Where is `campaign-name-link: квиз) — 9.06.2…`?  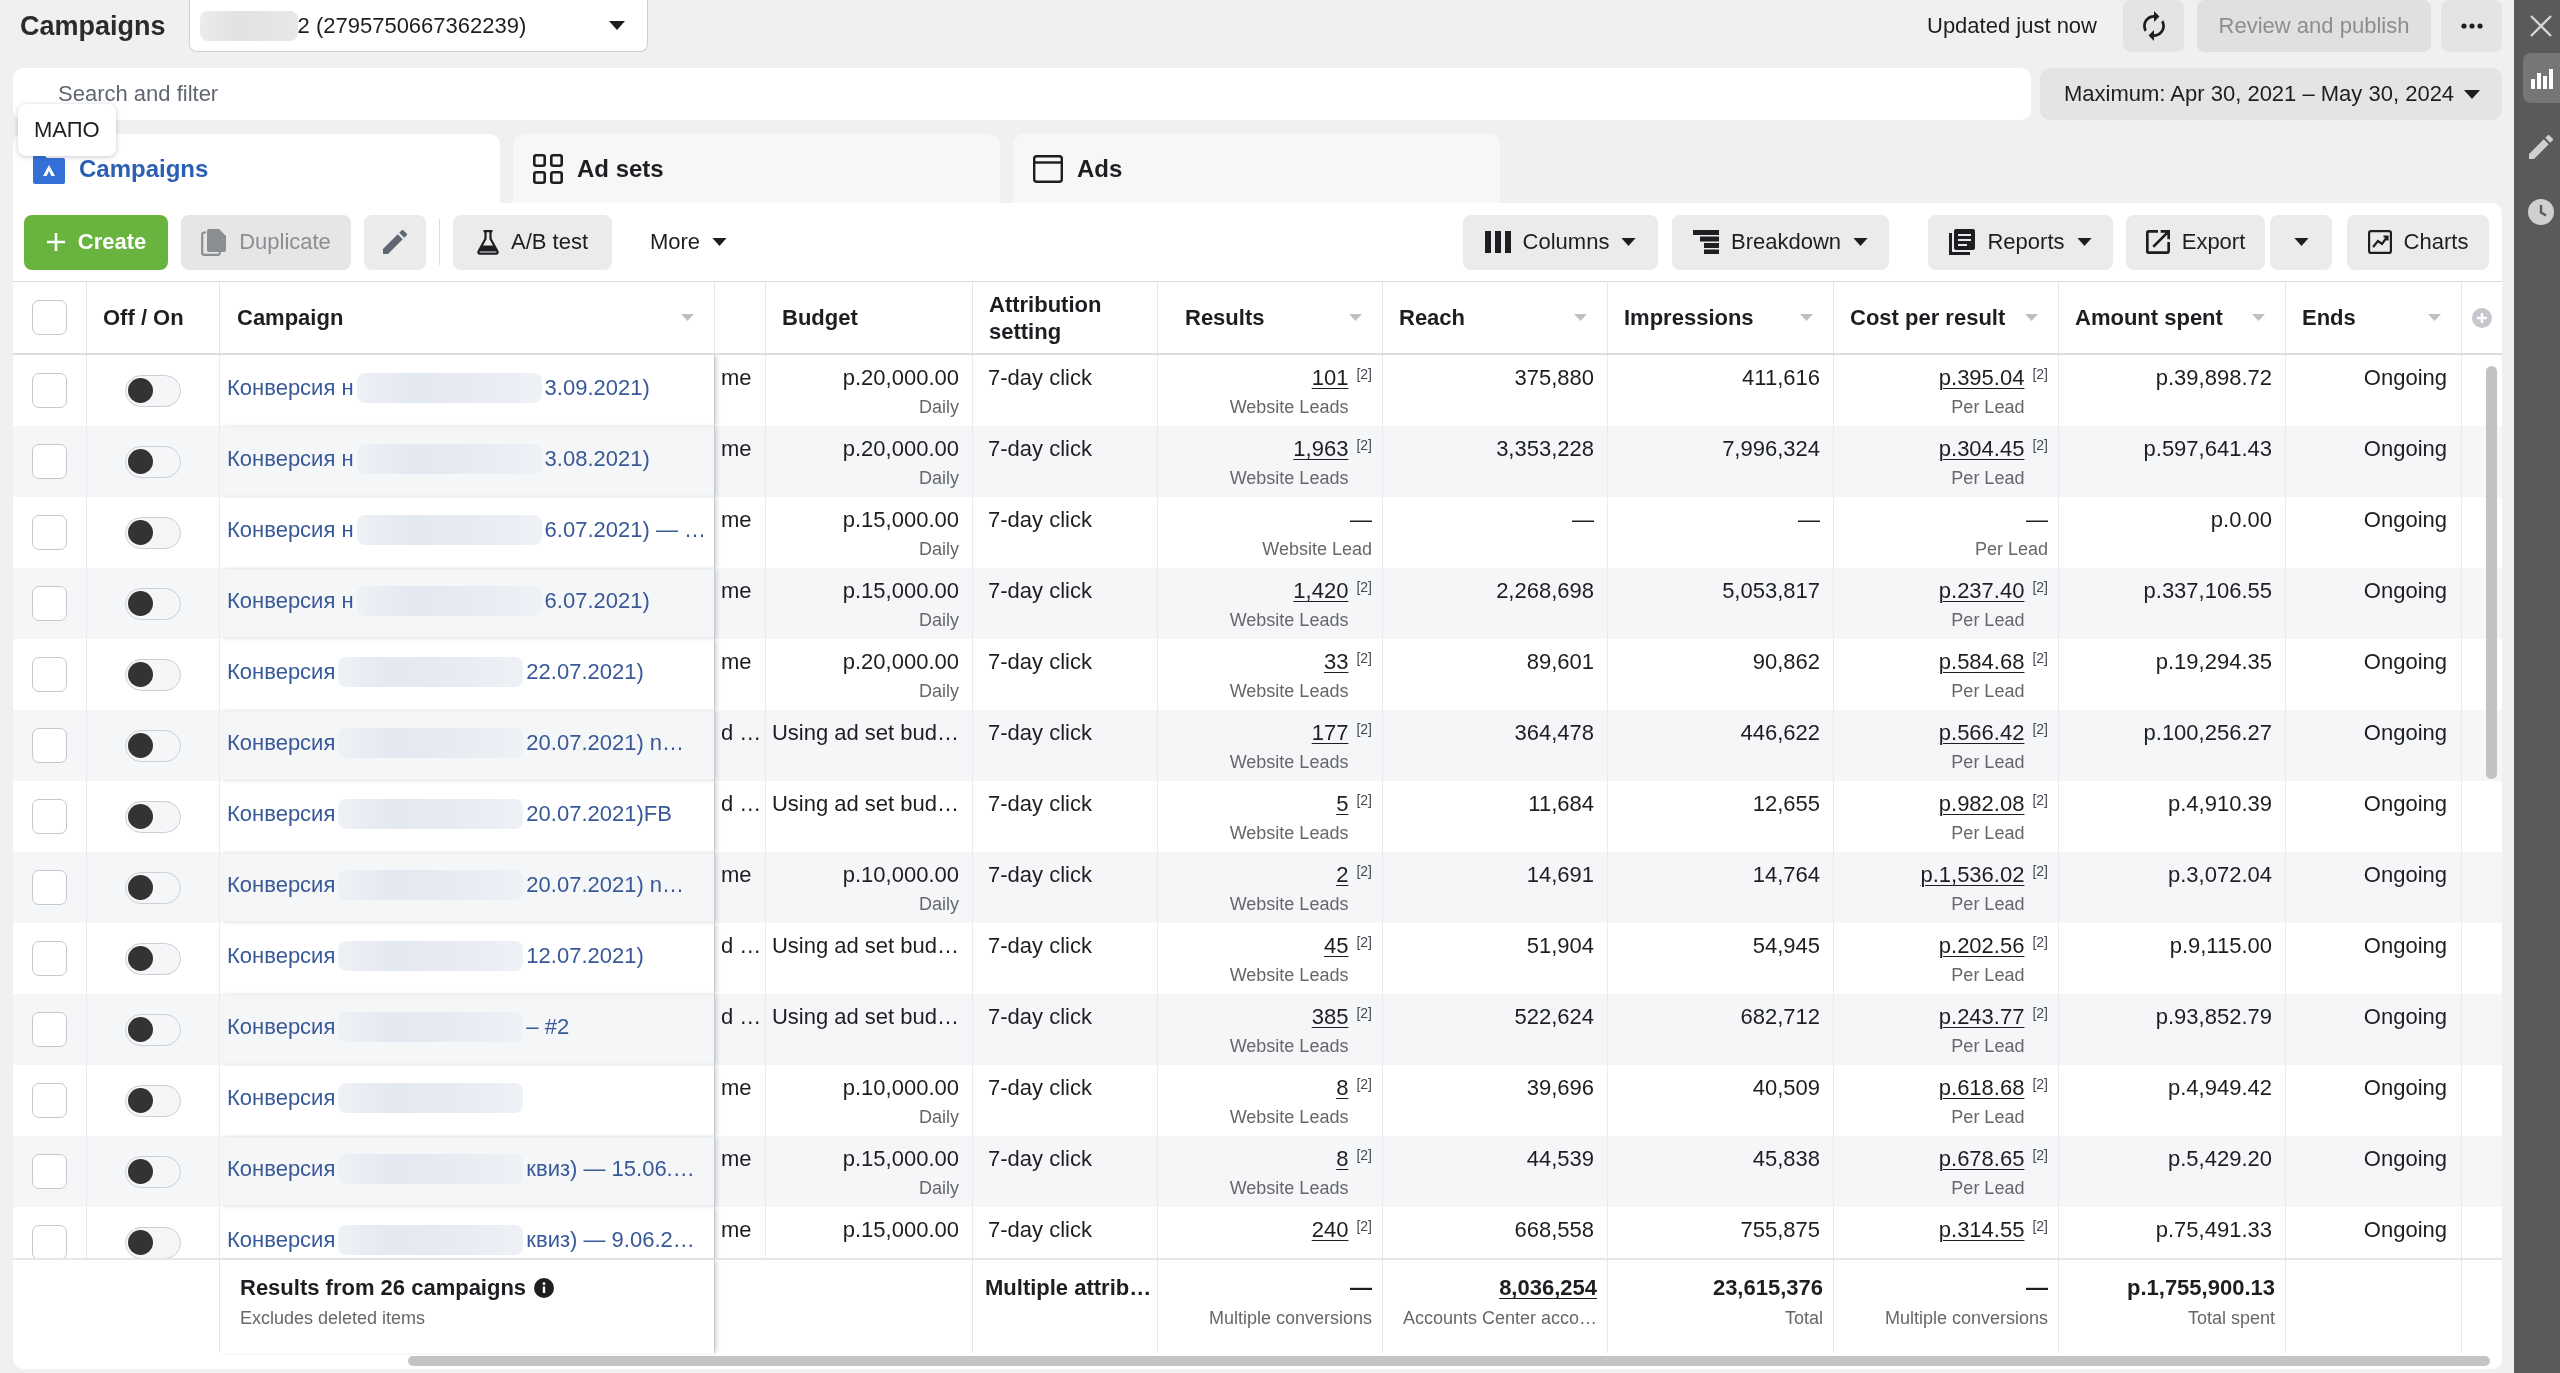
campaign-name-link: квиз) — 9.06.2… is located at coordinates (610, 1239).